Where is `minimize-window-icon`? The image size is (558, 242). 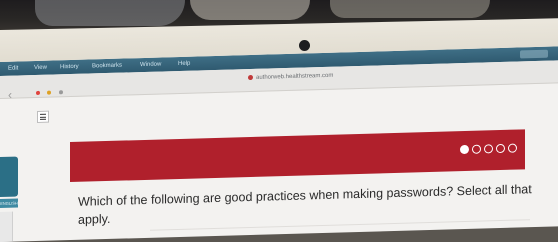 minimize-window-icon is located at coordinates (49, 92).